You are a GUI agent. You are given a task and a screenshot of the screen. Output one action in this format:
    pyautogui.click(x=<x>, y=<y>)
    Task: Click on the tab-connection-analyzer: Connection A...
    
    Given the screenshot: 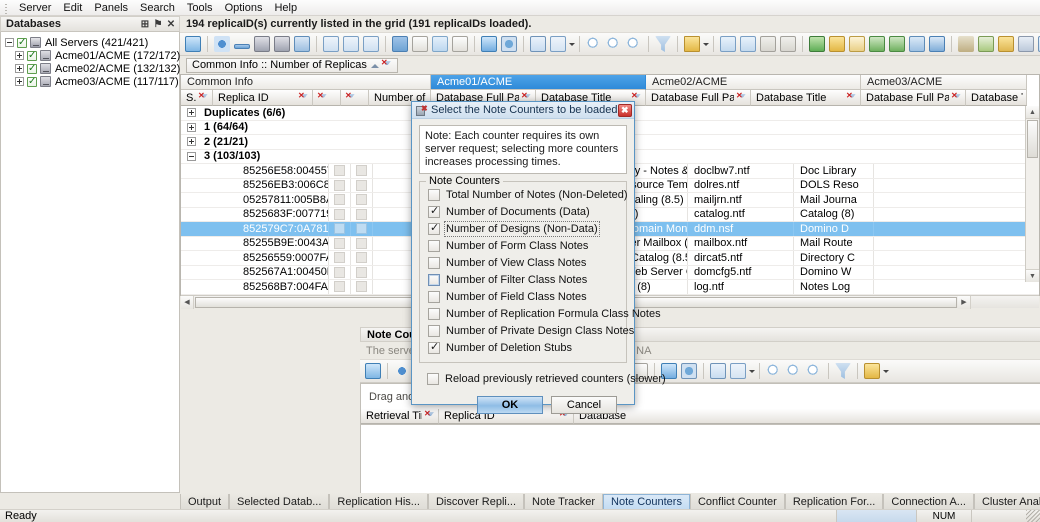 What is the action you would take?
    pyautogui.click(x=928, y=501)
    